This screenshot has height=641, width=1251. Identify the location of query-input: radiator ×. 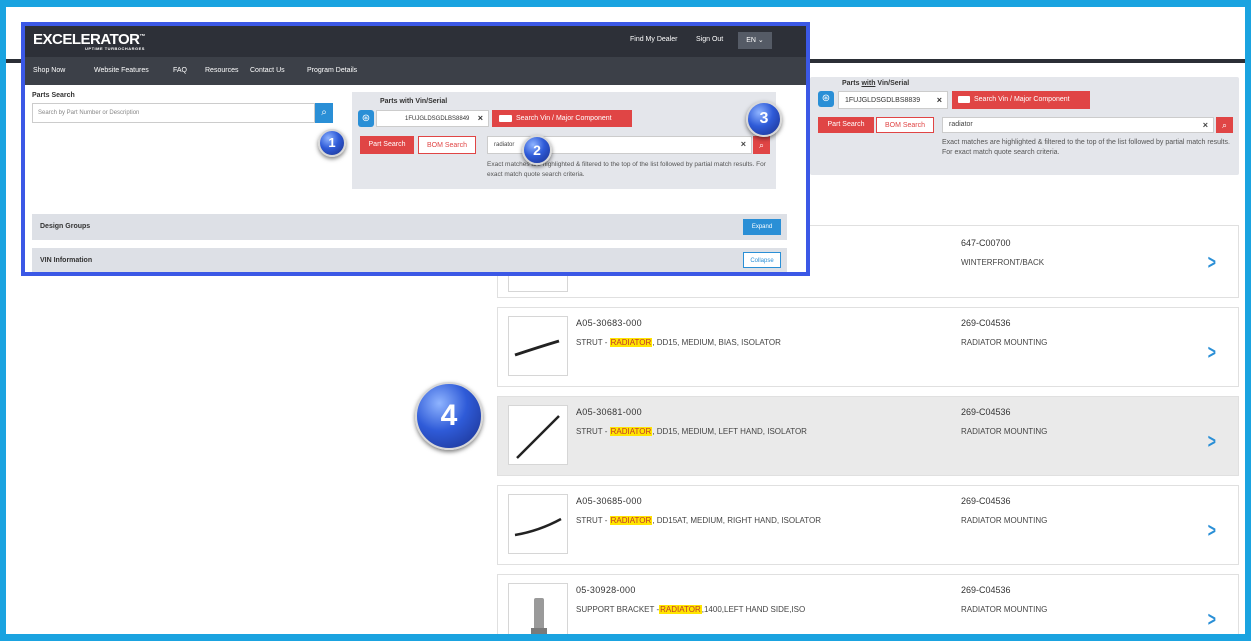
(1078, 125).